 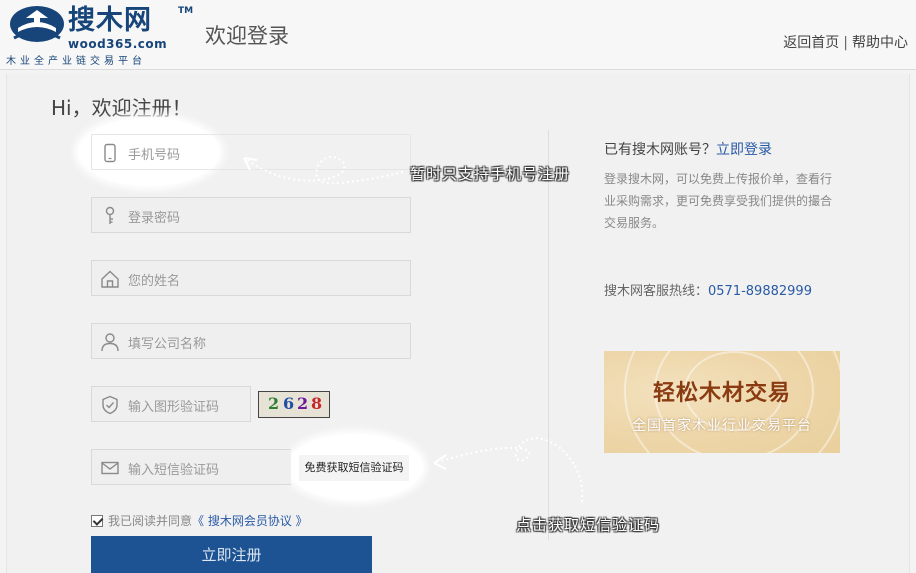 I want to click on phone-note-arrow, so click(x=323, y=170).